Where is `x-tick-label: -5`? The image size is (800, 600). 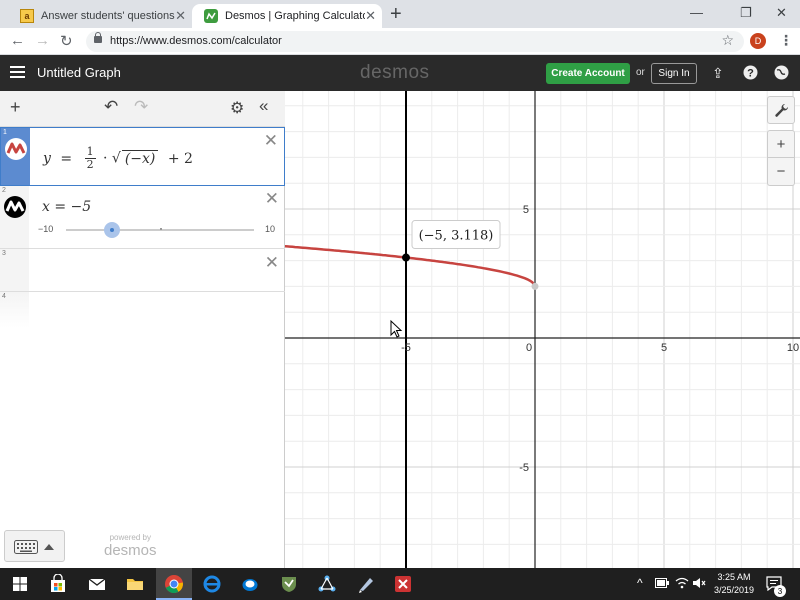 x-tick-label: -5 is located at coordinates (406, 348).